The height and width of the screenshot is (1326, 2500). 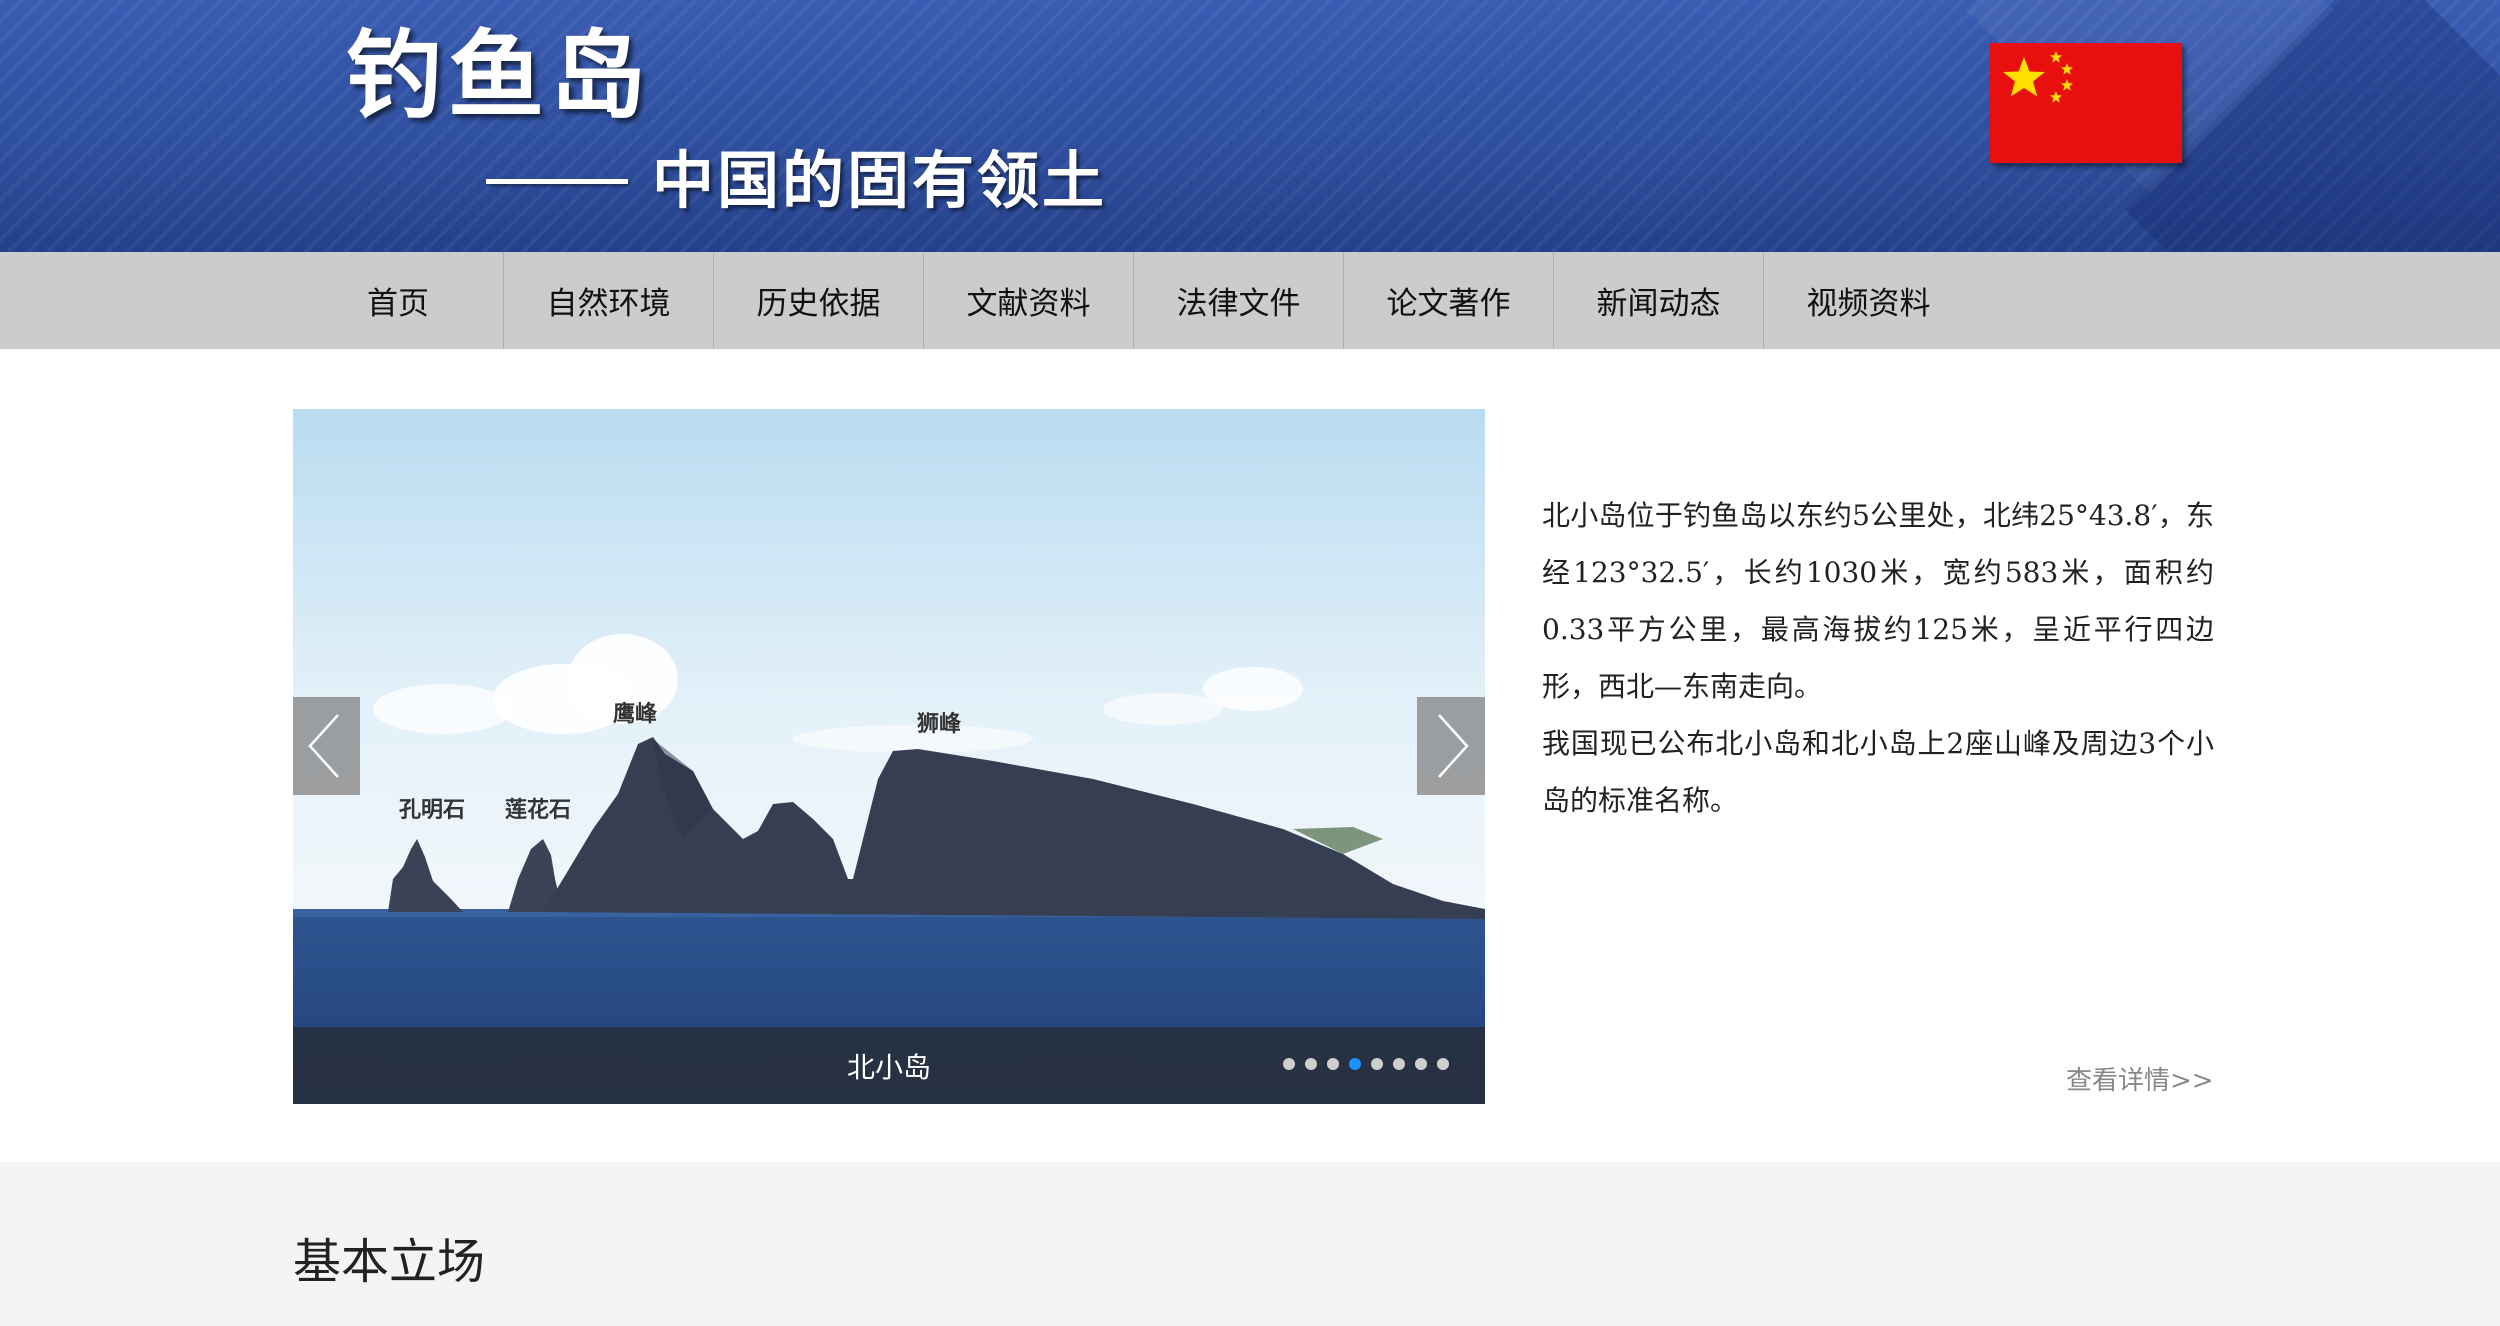 I want to click on section-title: 基本立场, so click(x=389, y=1262).